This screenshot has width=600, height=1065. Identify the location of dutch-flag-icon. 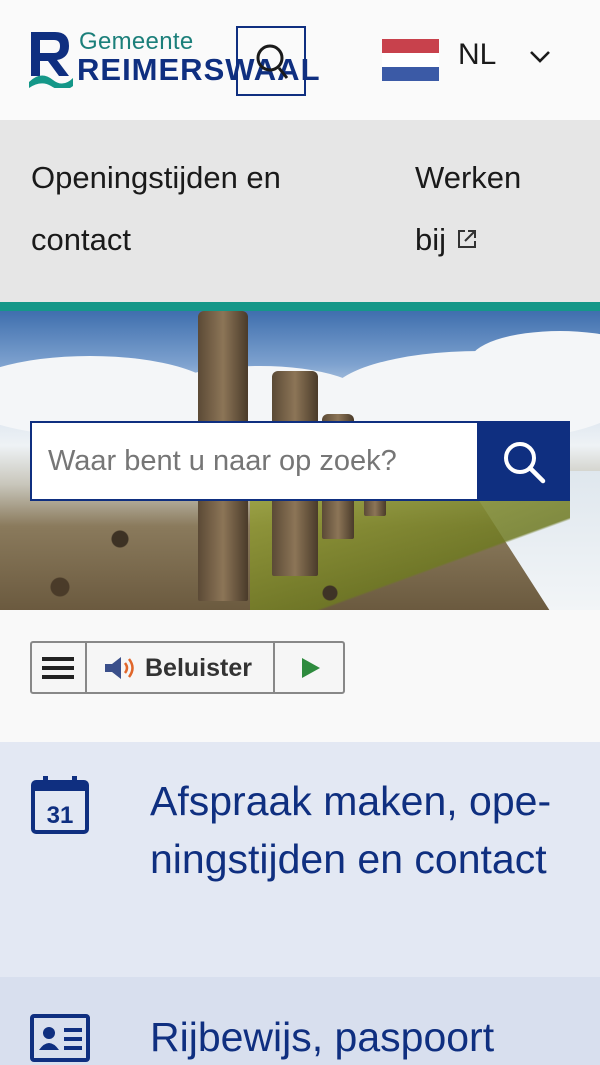
(410, 60).